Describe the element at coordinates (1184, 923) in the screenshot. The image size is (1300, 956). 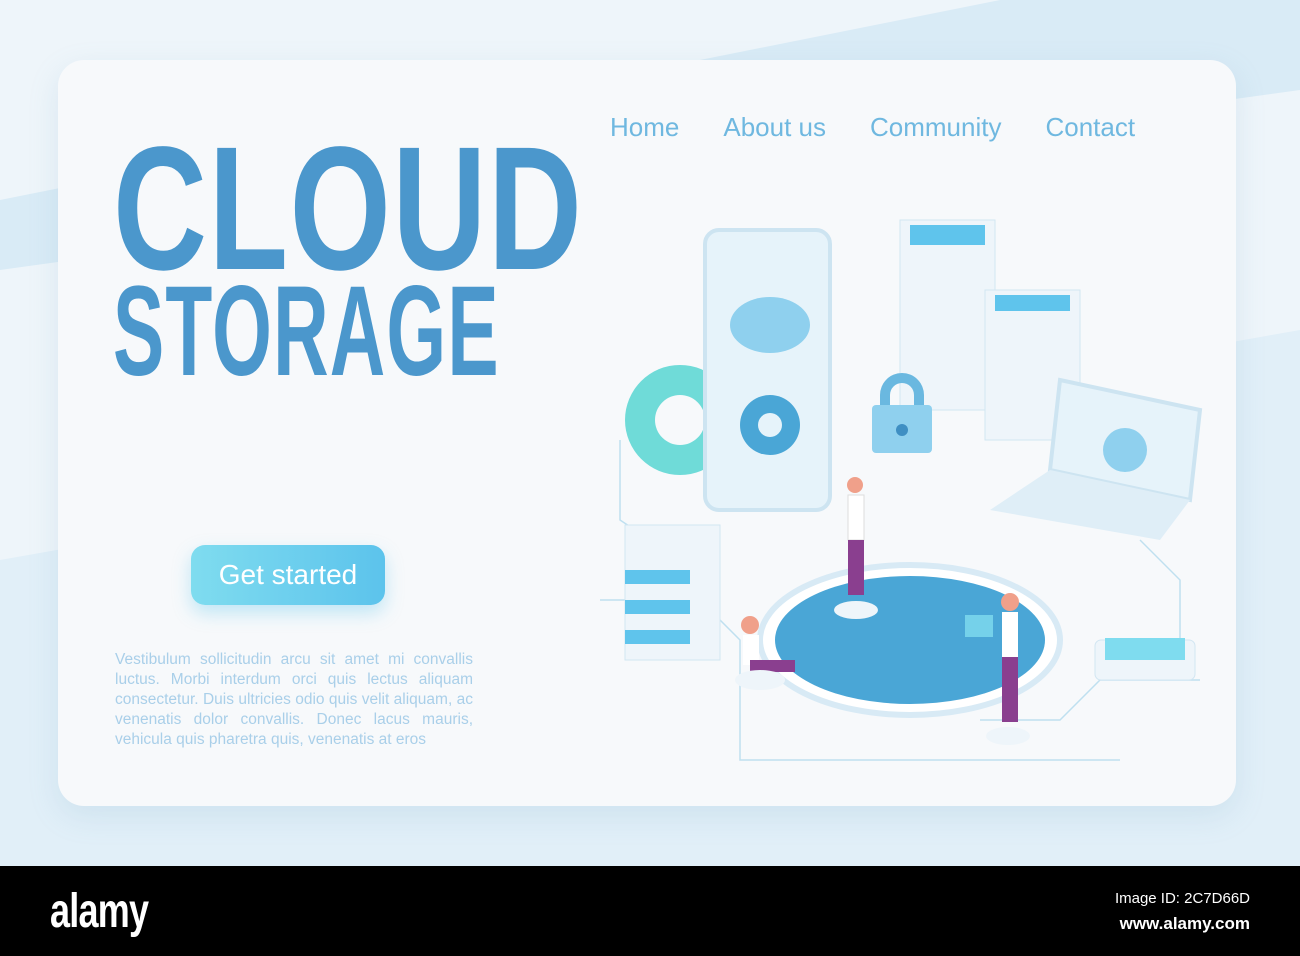
I see `site-url: www.alamy.com` at that location.